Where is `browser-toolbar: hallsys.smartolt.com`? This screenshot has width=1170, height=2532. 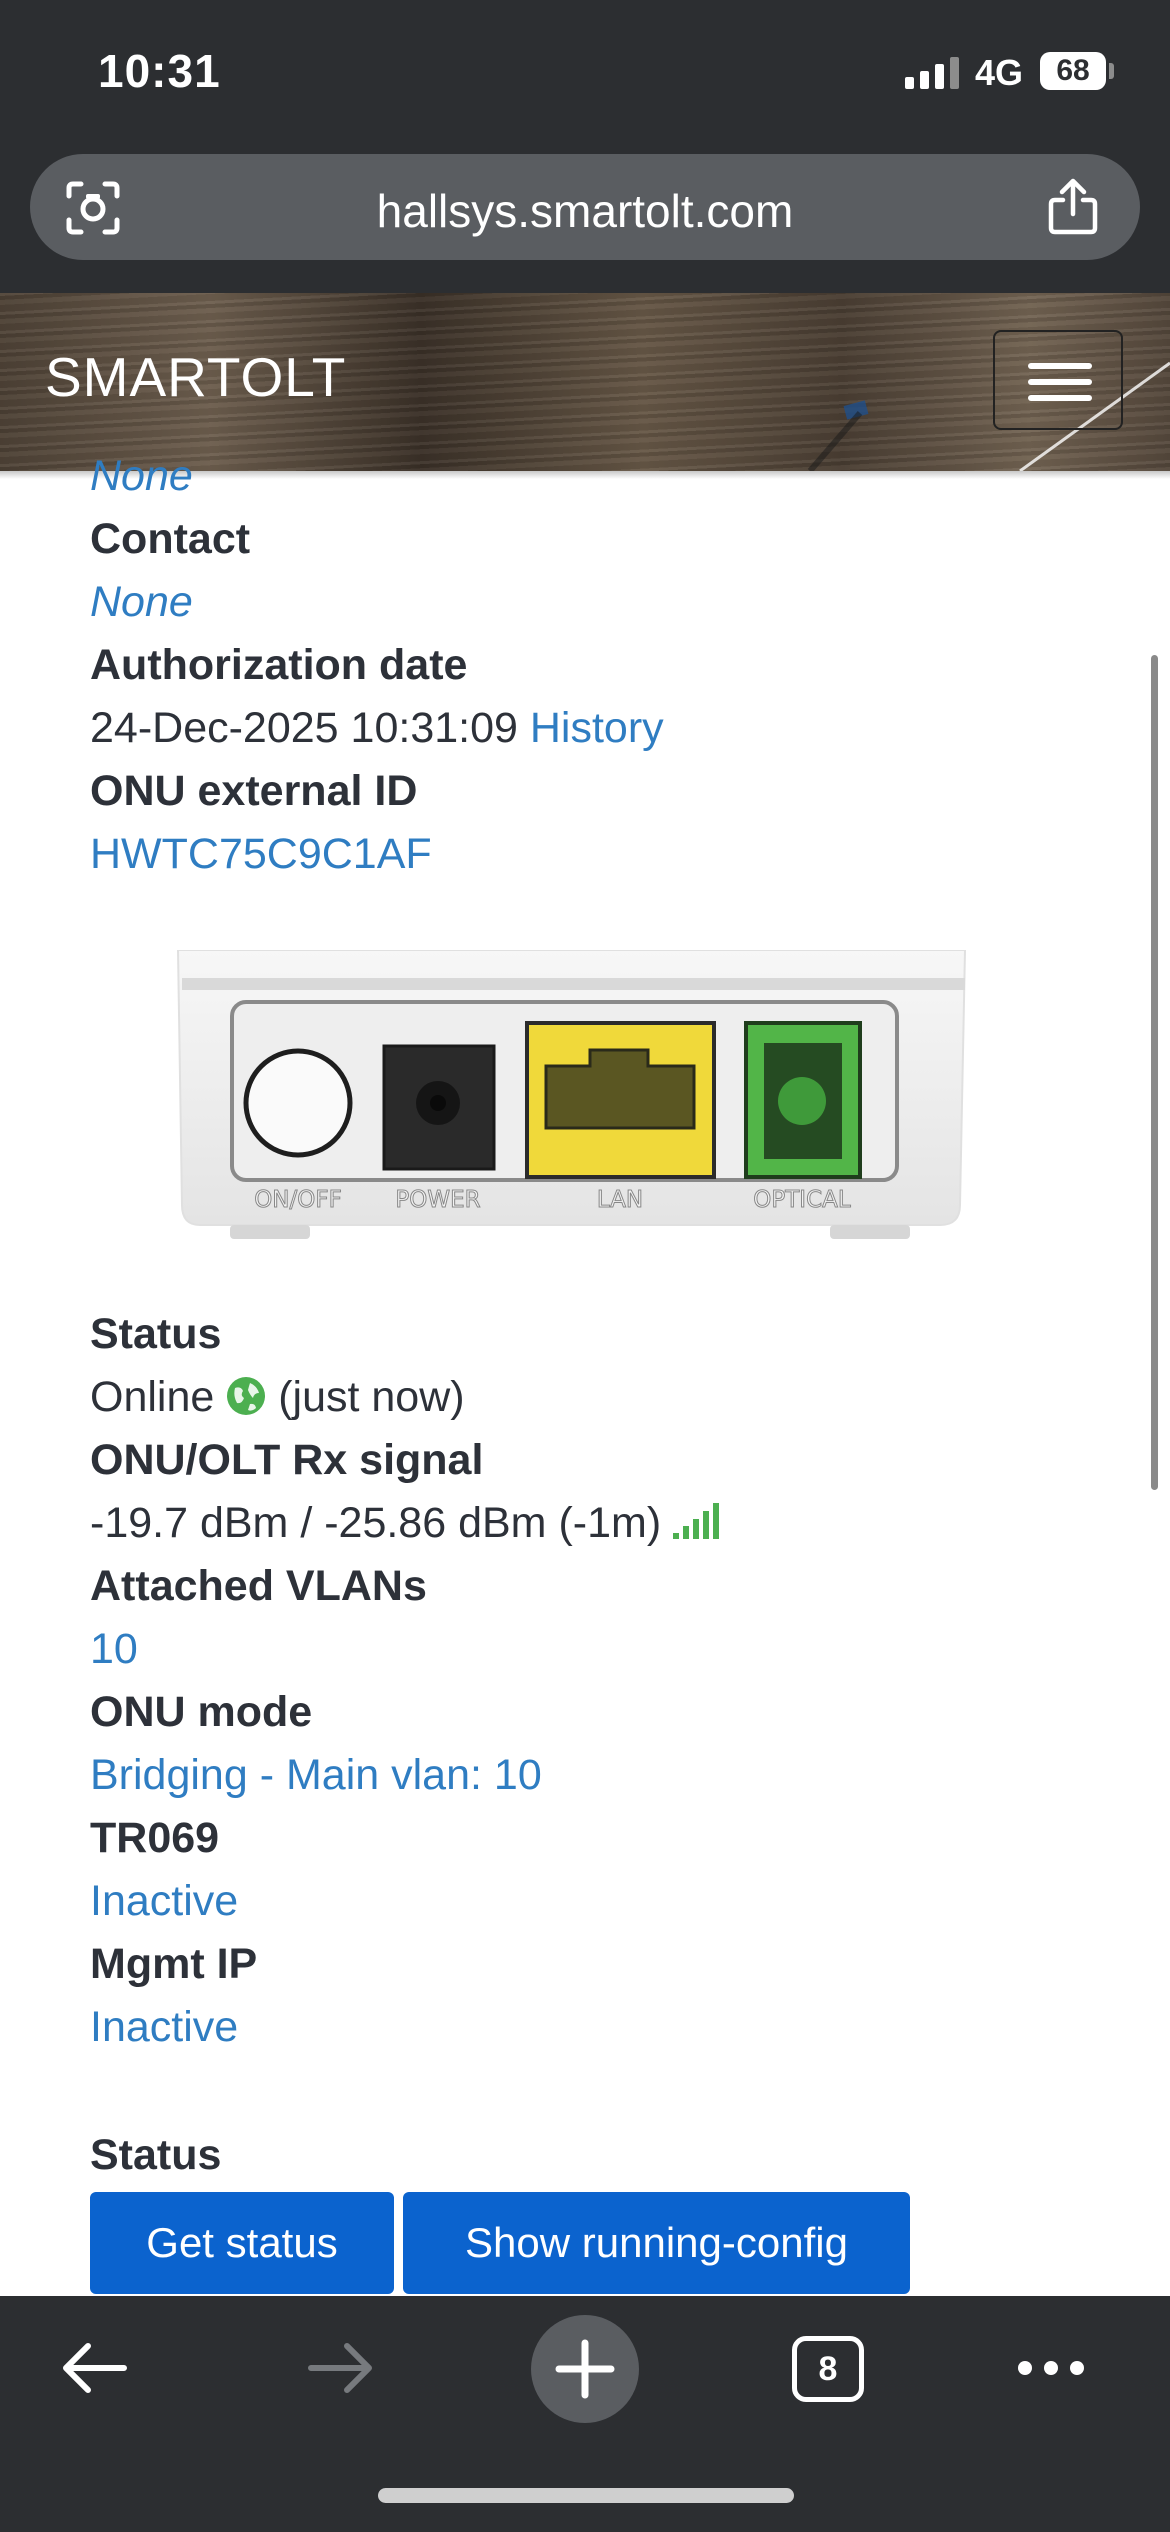
browser-toolbar: hallsys.smartolt.com is located at coordinates (585, 219).